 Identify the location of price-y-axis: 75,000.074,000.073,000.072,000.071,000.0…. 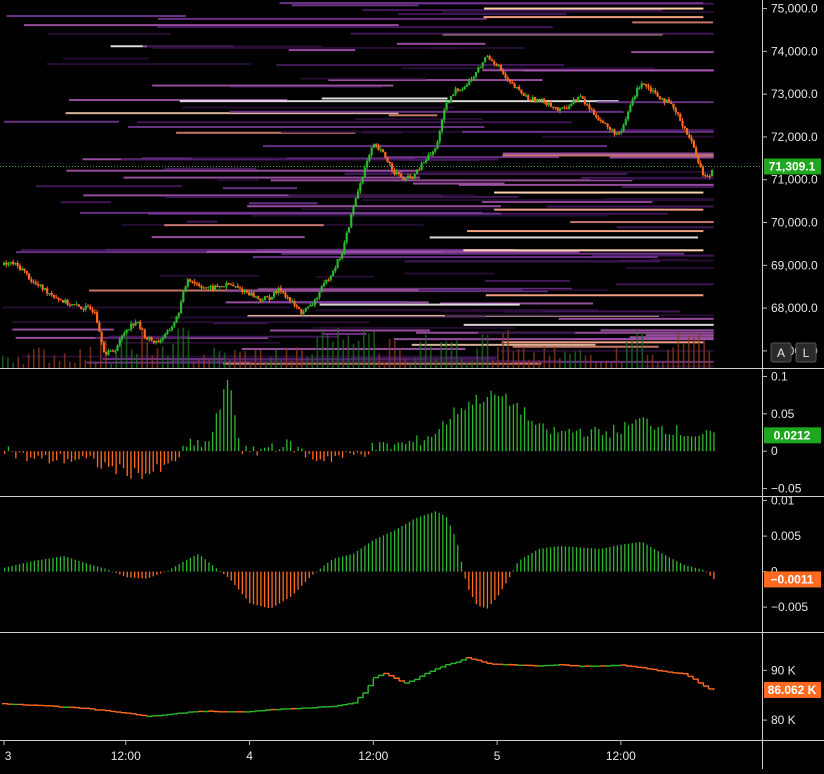
(791, 180).